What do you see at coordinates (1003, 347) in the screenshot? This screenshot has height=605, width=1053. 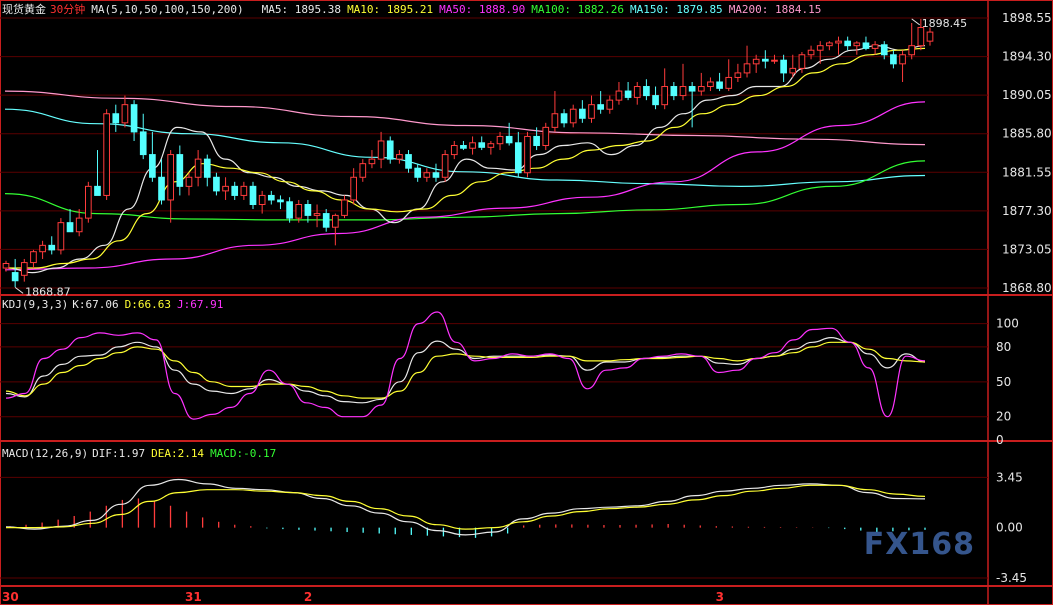 I see `kdj-y-tick-1: 80` at bounding box center [1003, 347].